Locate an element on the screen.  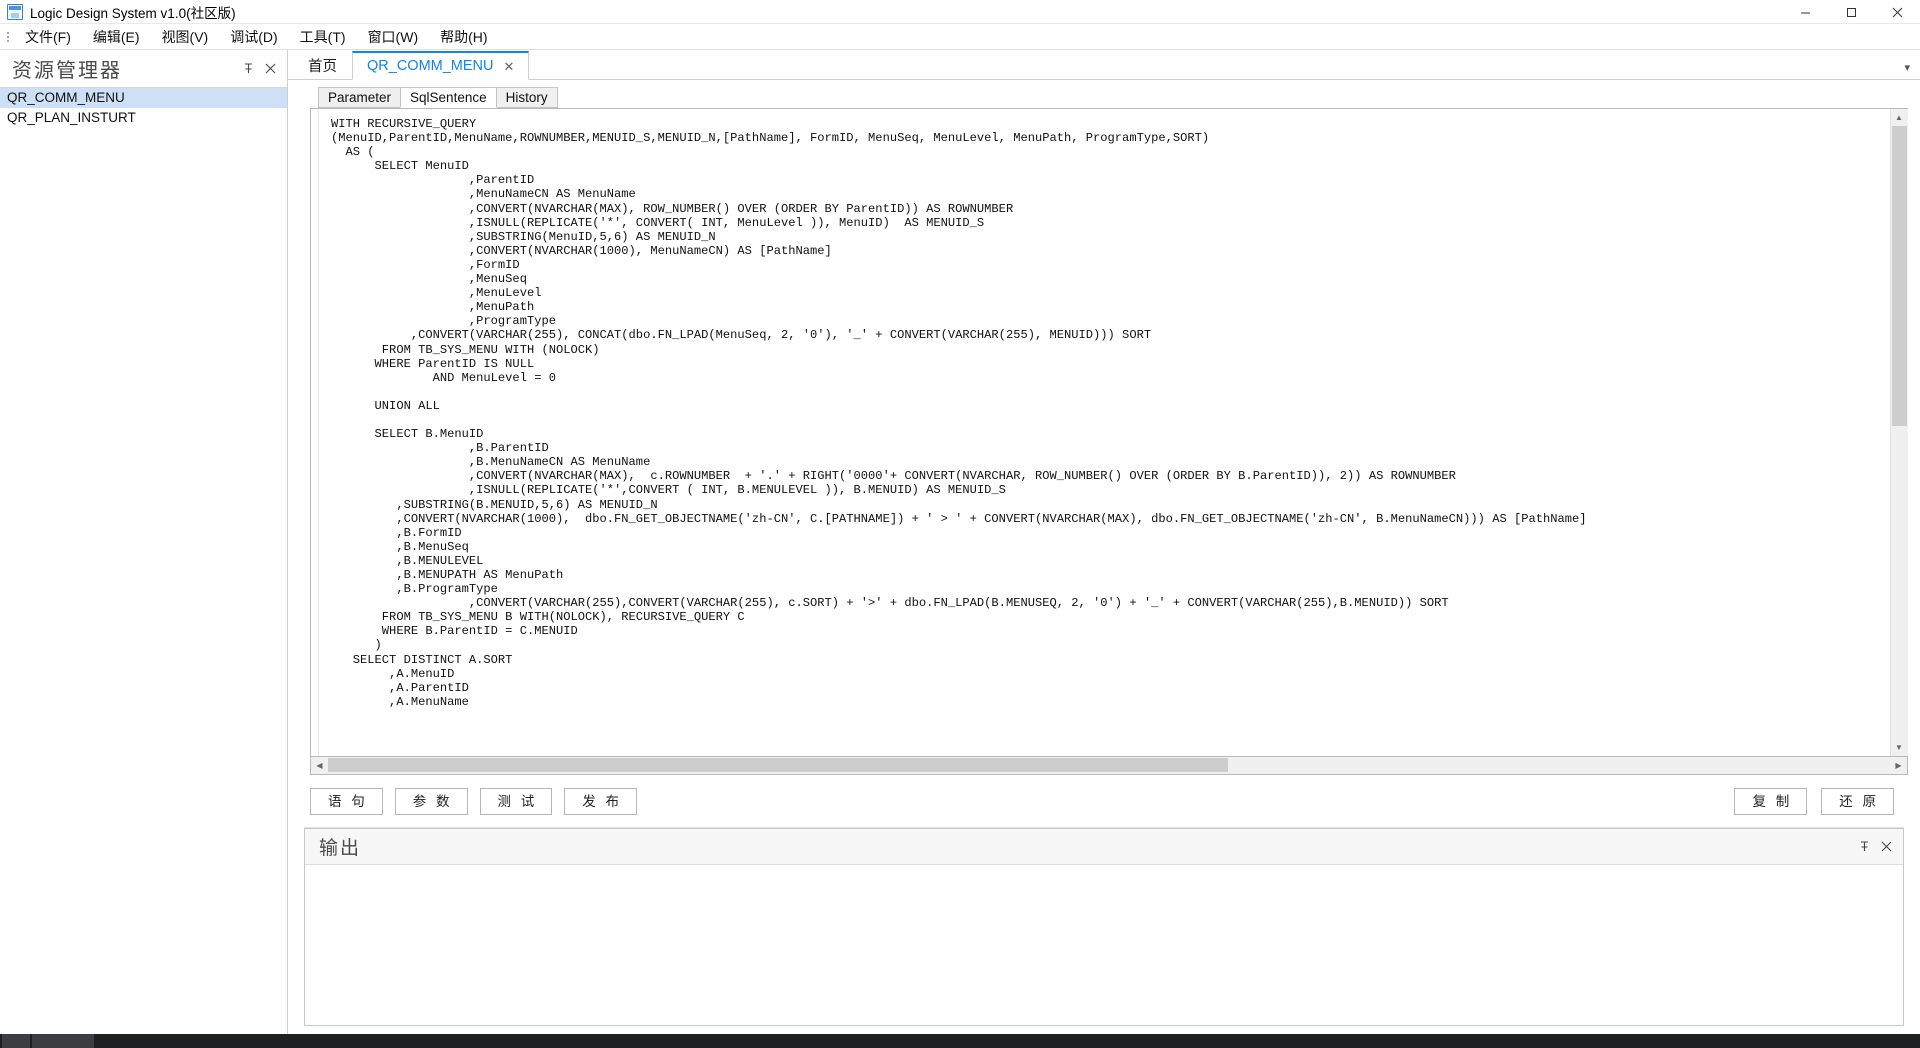
minimize-icon is located at coordinates (1805, 12).